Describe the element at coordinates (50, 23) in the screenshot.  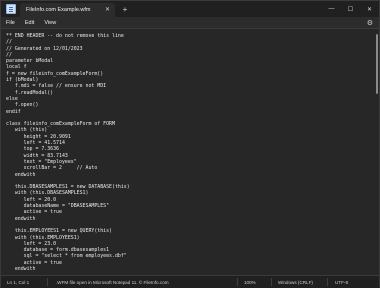
I see `menu-view: View` at that location.